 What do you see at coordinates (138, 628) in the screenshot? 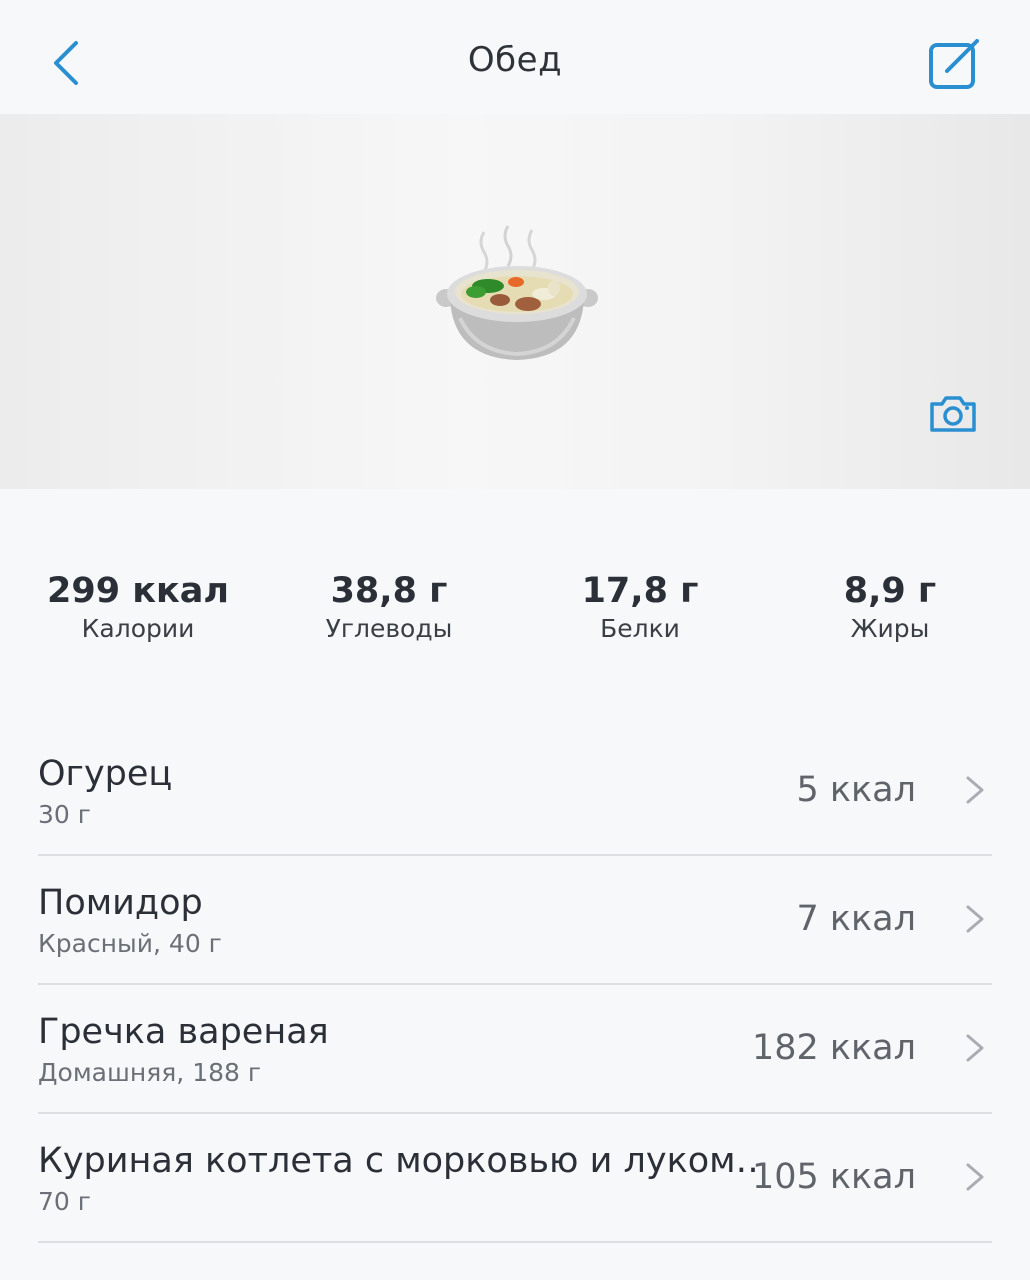
I see `macro-label: Калории` at bounding box center [138, 628].